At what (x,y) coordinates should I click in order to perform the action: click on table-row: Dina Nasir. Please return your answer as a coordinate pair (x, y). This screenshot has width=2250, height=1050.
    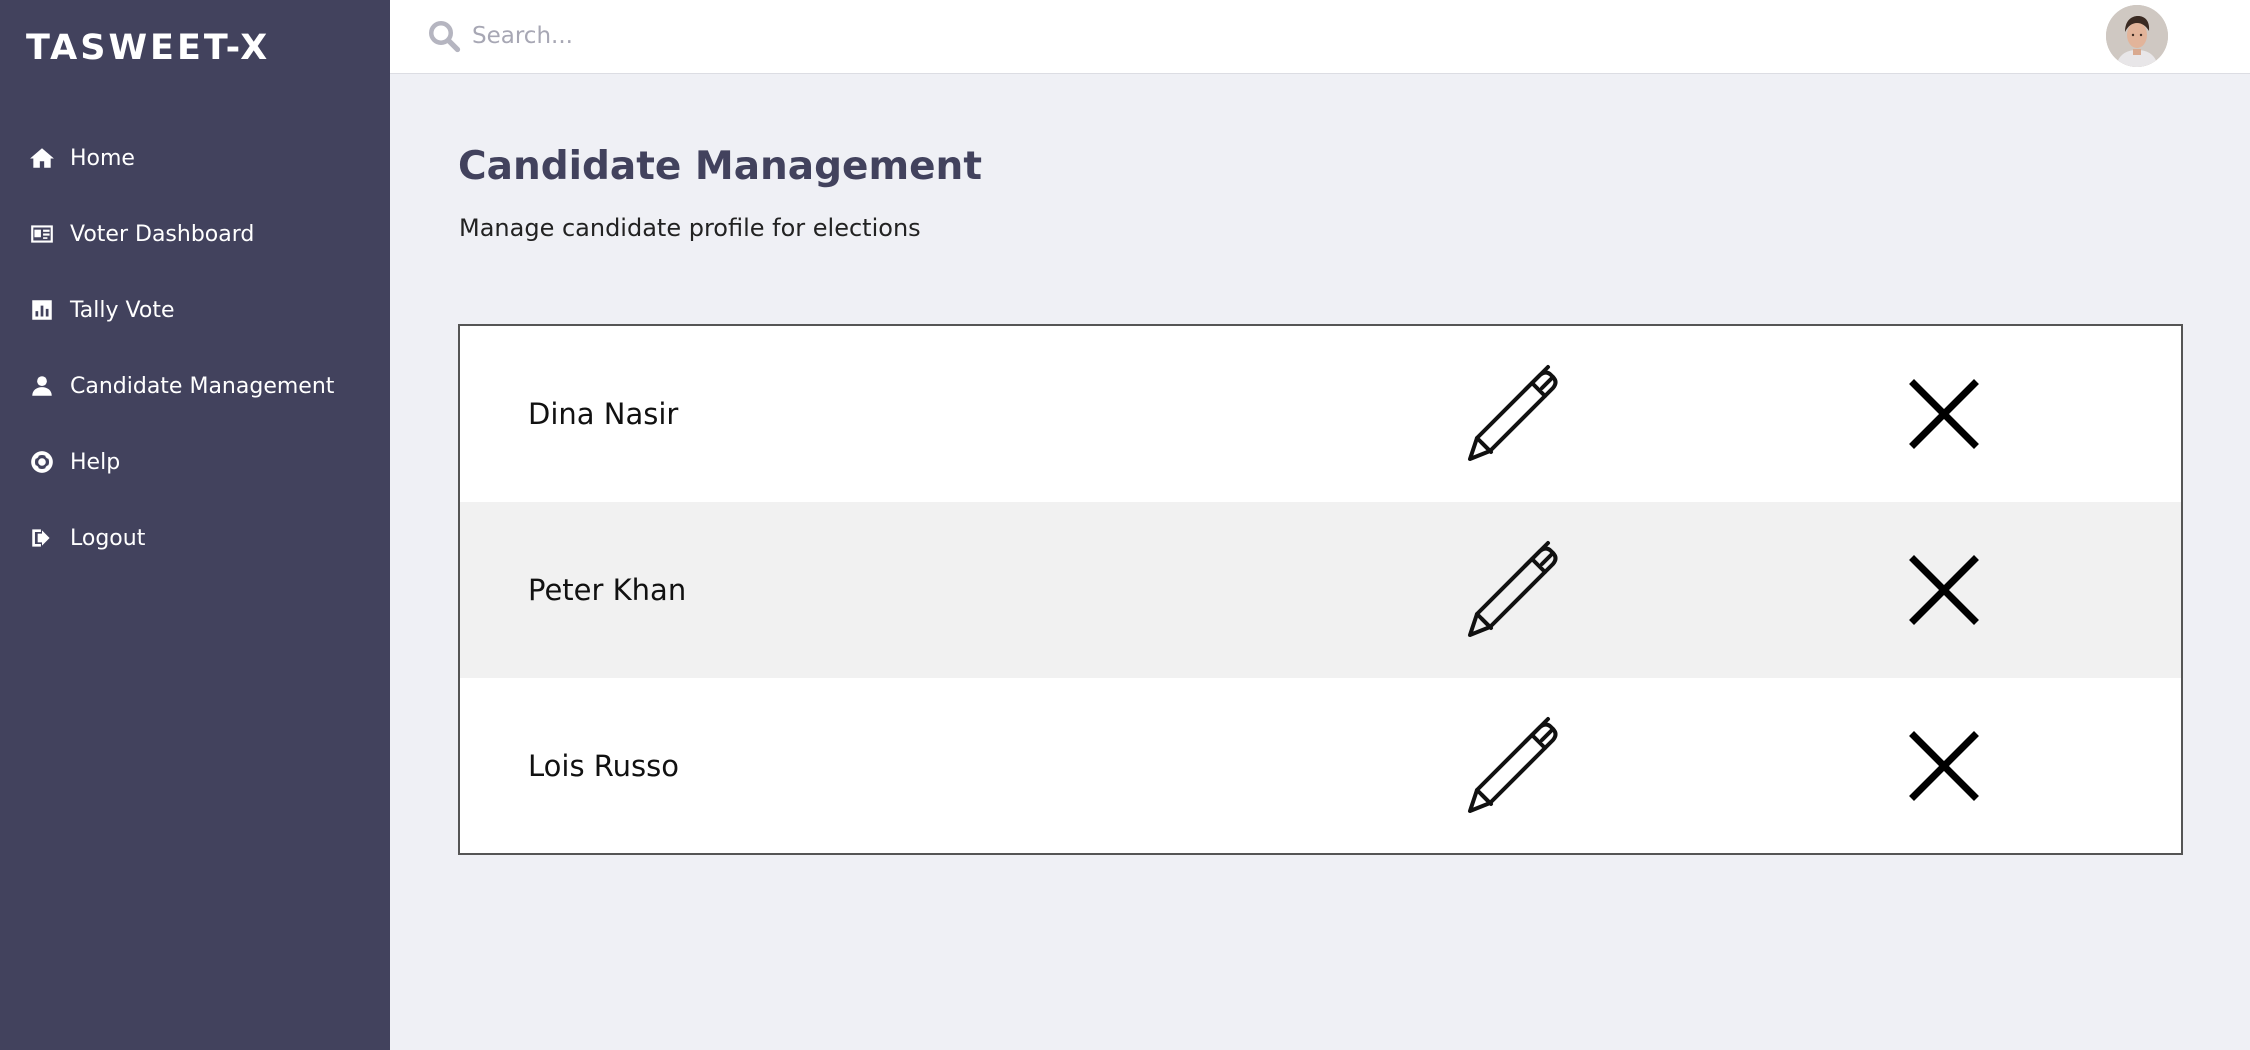
    Looking at the image, I should click on (1320, 414).